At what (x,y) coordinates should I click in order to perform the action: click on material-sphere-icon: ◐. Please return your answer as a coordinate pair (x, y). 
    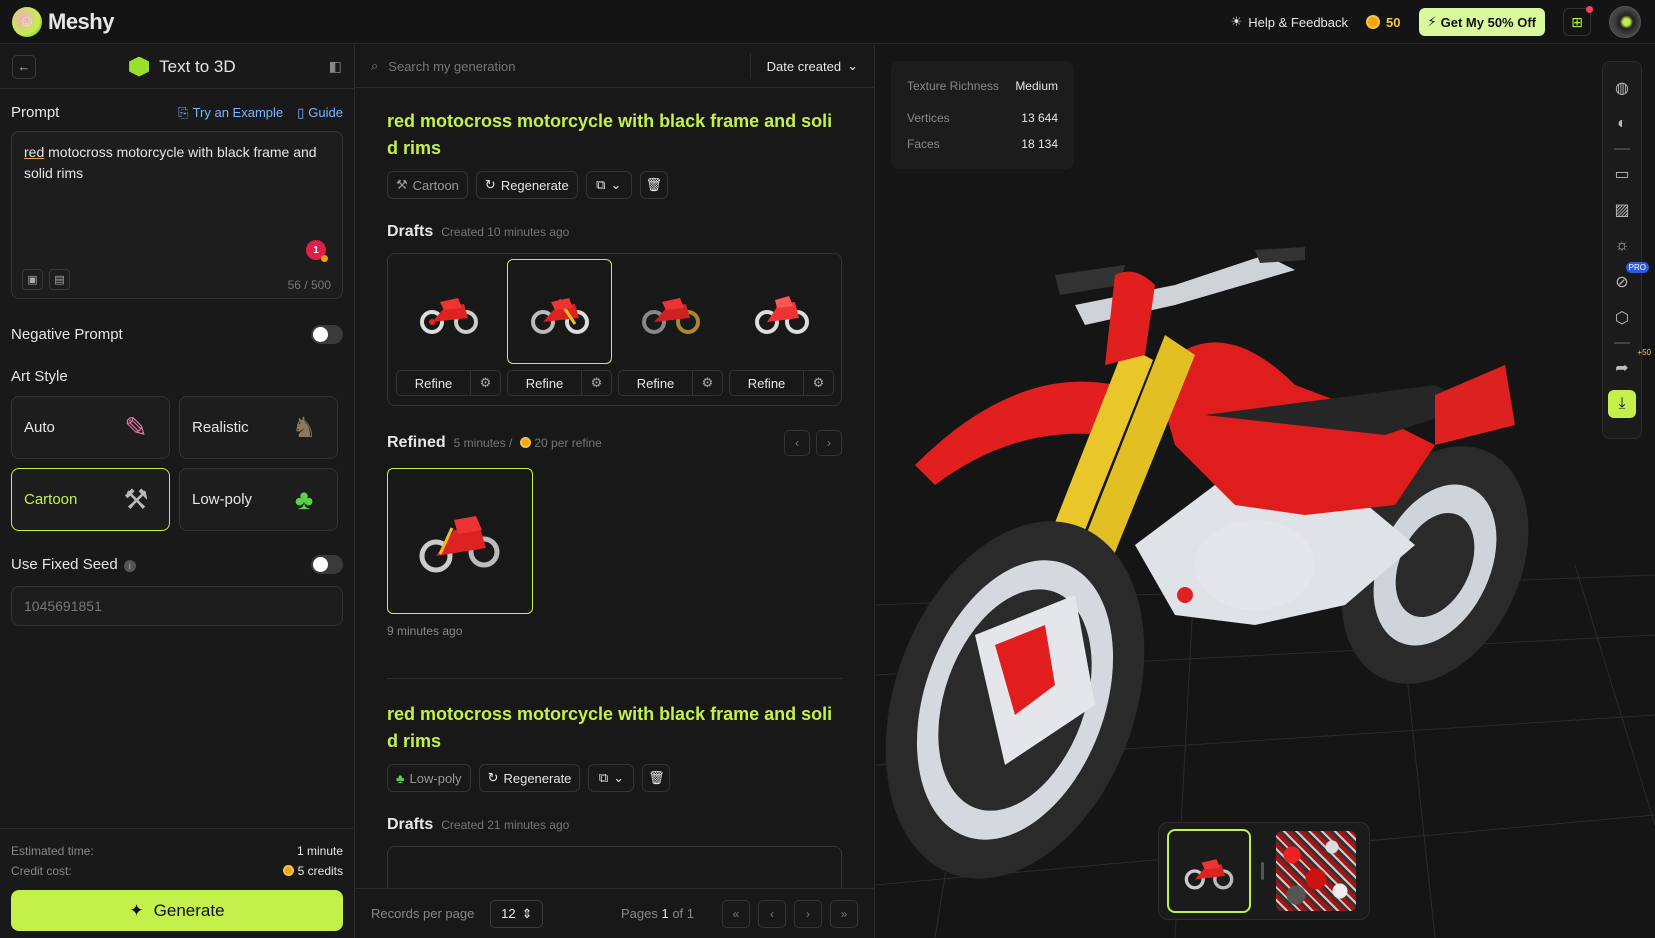
    Looking at the image, I should click on (1622, 124).